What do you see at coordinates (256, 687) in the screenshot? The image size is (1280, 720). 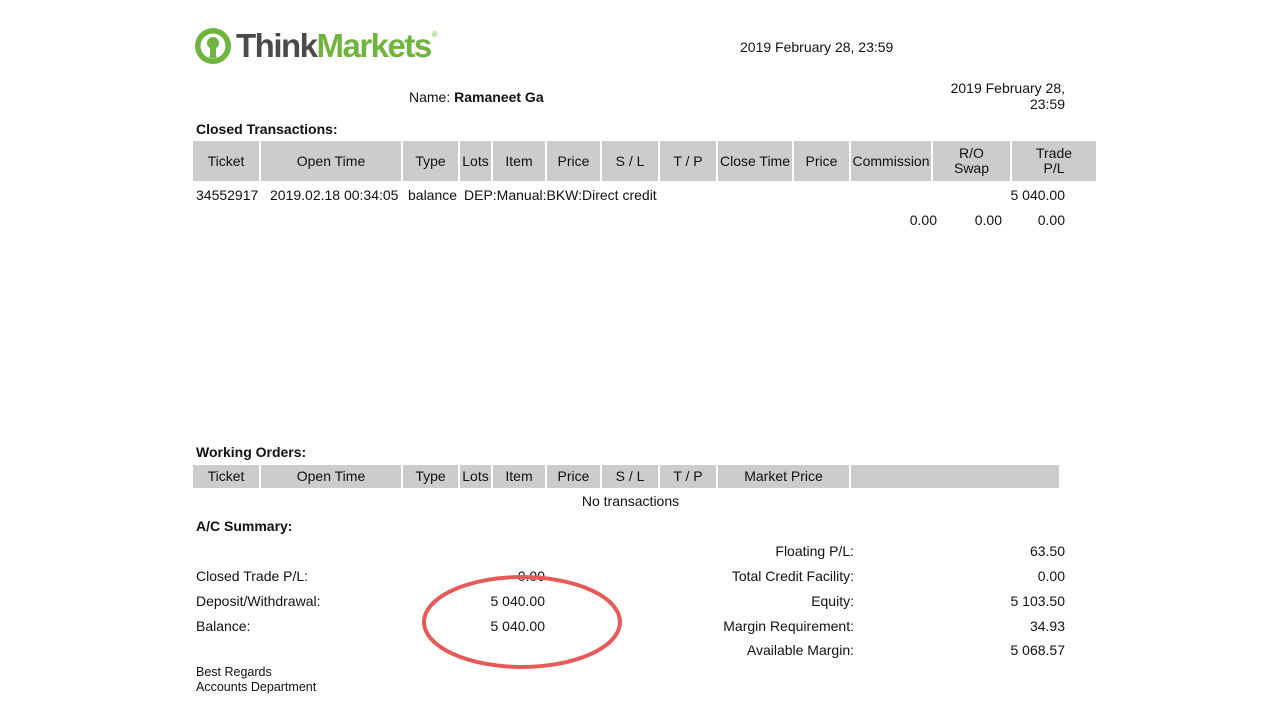 I see `signature-line2: Accounts Department` at bounding box center [256, 687].